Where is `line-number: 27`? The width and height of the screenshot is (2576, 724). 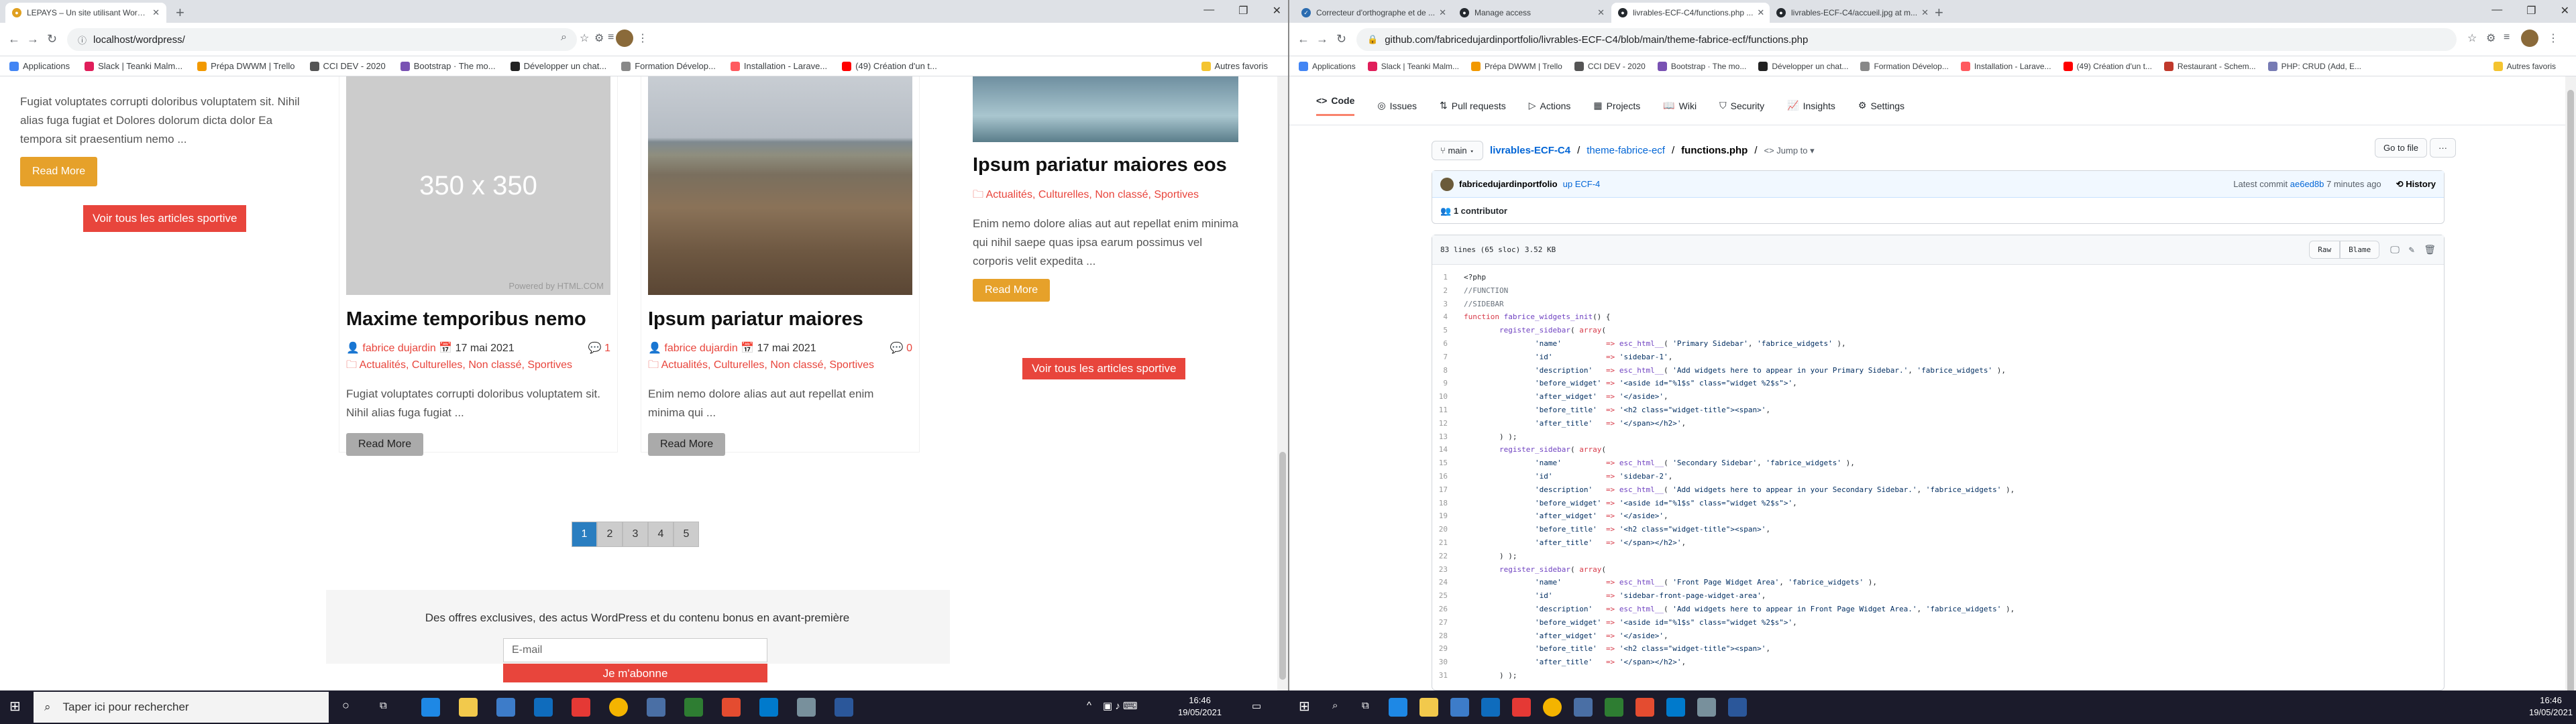
line-number: 27 is located at coordinates (1448, 622).